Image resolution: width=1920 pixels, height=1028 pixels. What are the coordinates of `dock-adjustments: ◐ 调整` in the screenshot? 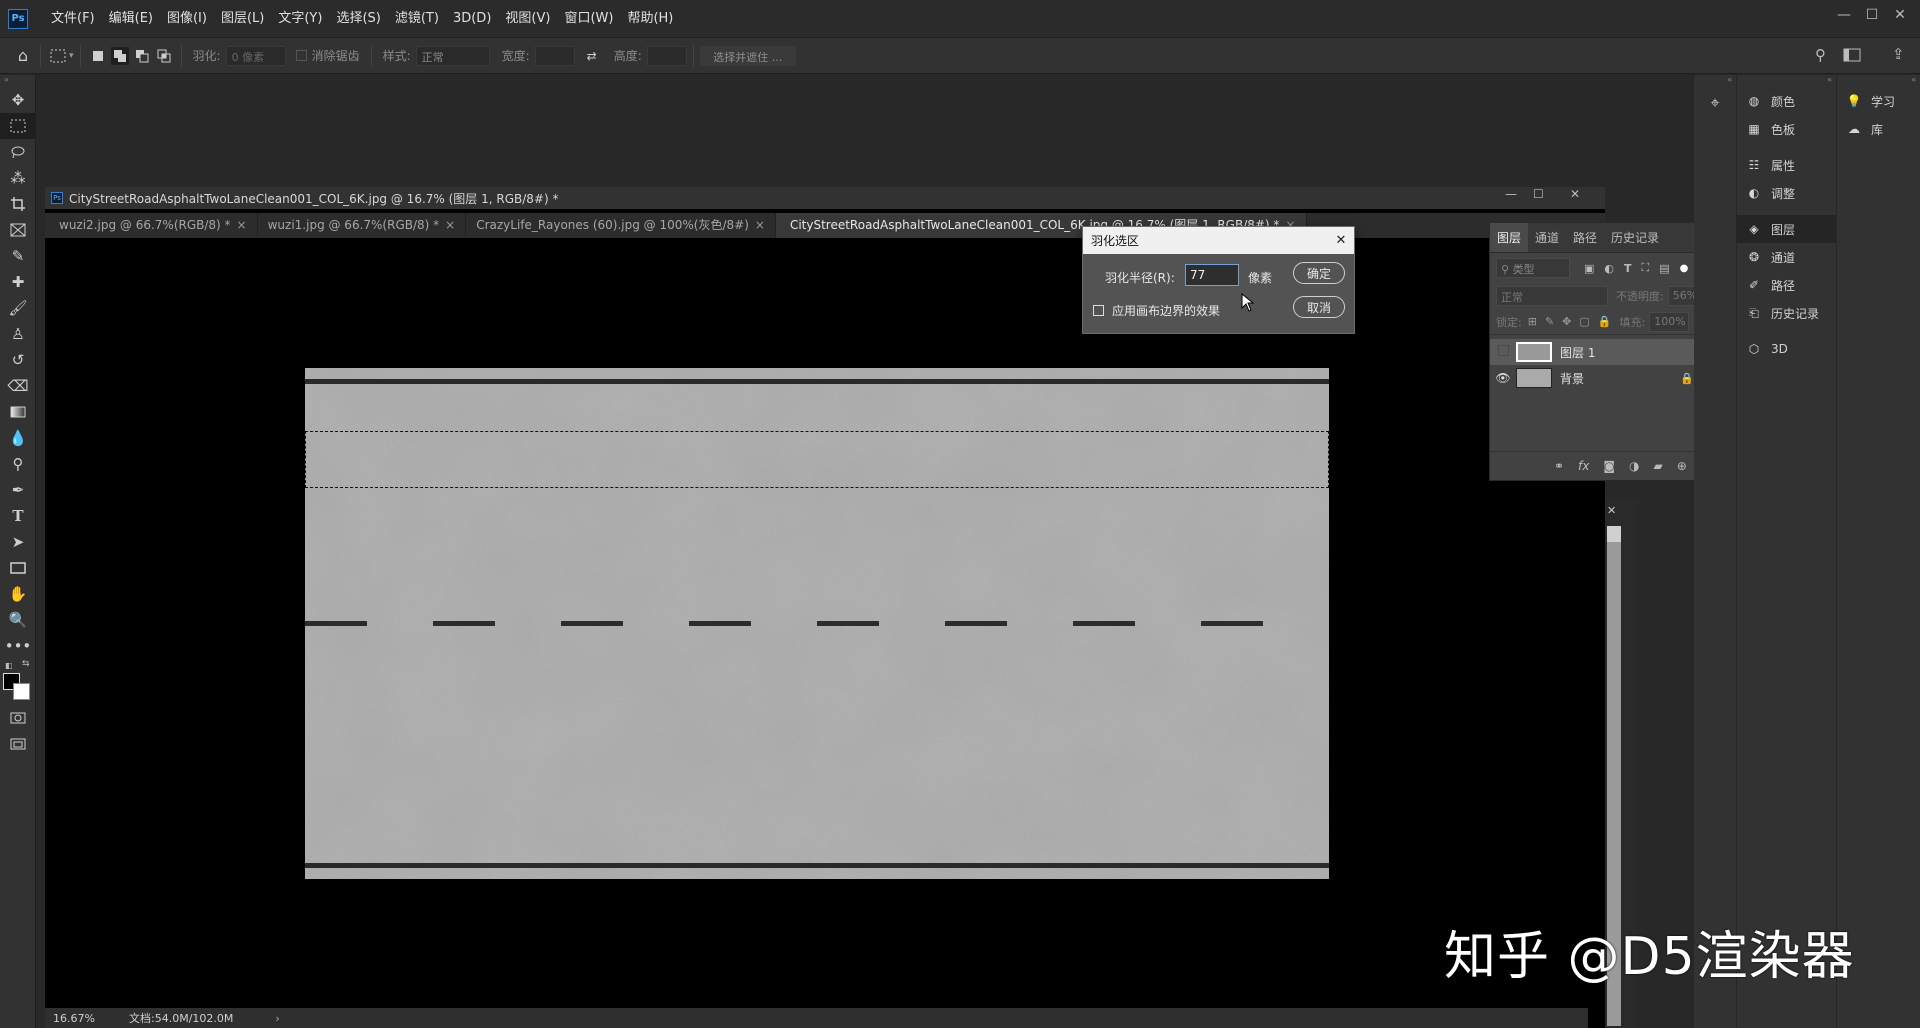 It's located at (1786, 193).